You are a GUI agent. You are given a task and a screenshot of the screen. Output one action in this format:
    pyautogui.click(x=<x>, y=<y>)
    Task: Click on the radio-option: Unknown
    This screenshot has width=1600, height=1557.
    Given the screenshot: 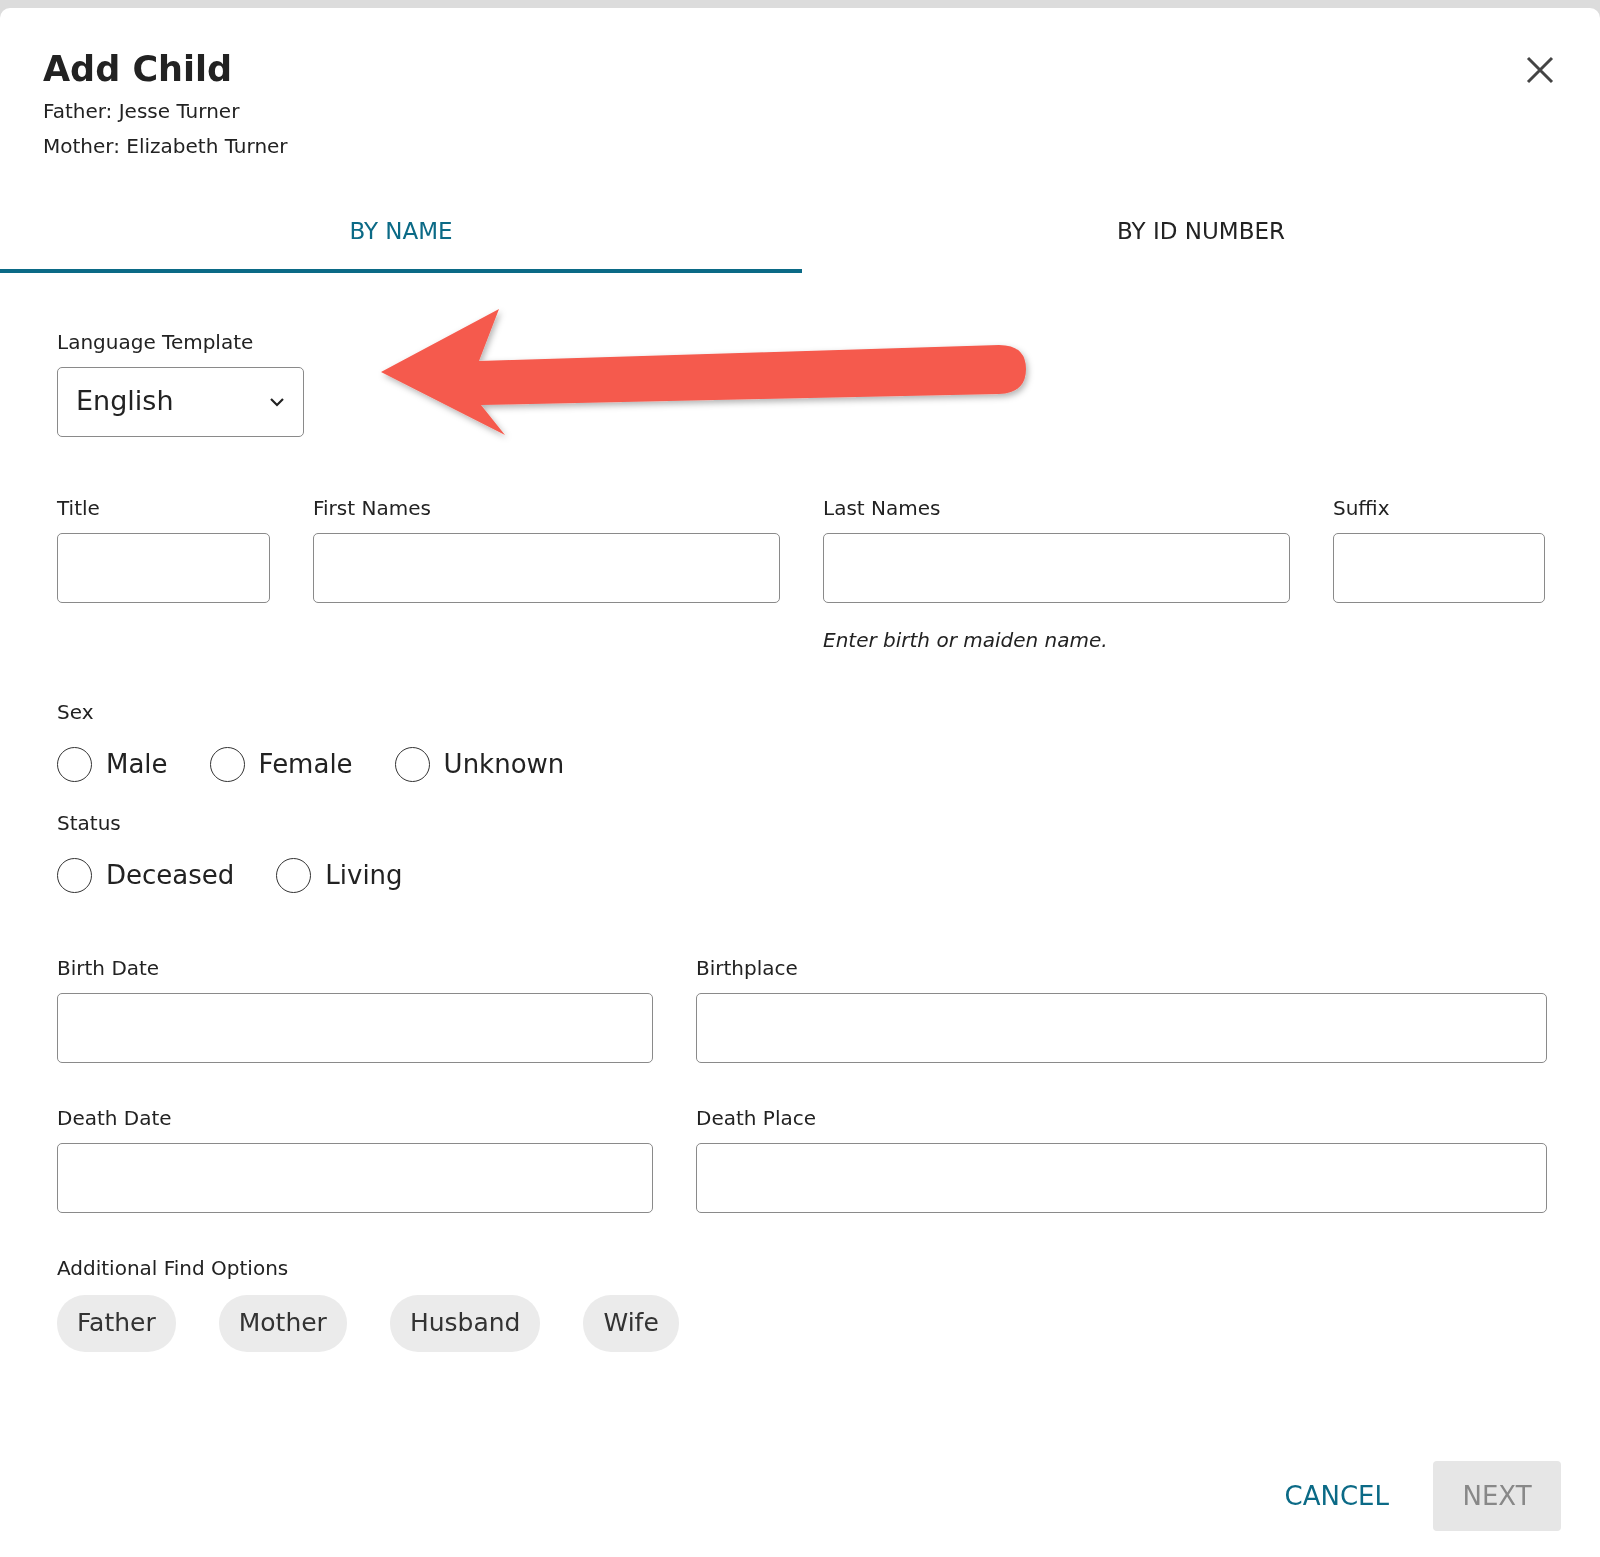 What is the action you would take?
    pyautogui.click(x=479, y=764)
    